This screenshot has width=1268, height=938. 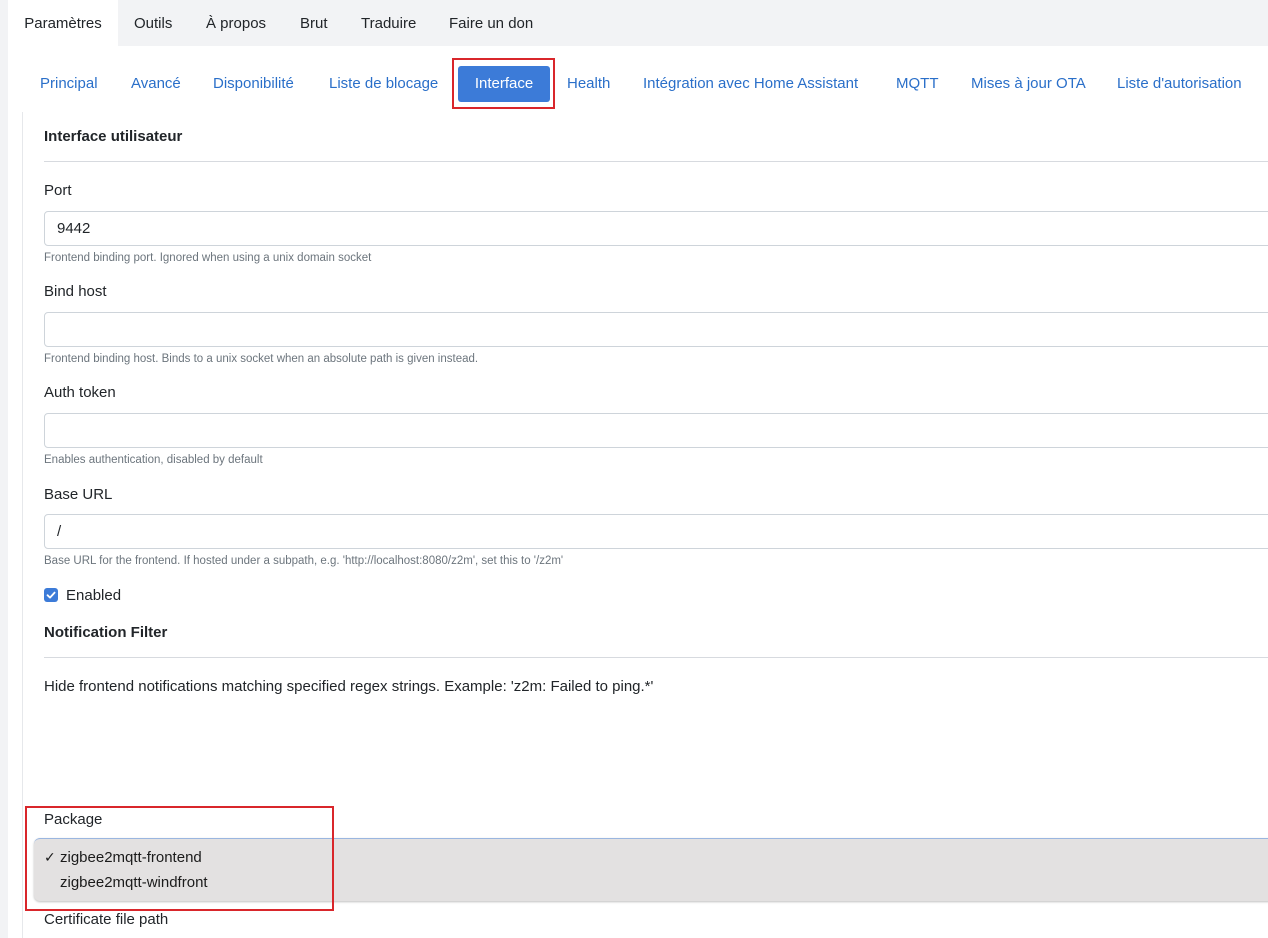 I want to click on base-url-label: Base URL, so click(x=78, y=494).